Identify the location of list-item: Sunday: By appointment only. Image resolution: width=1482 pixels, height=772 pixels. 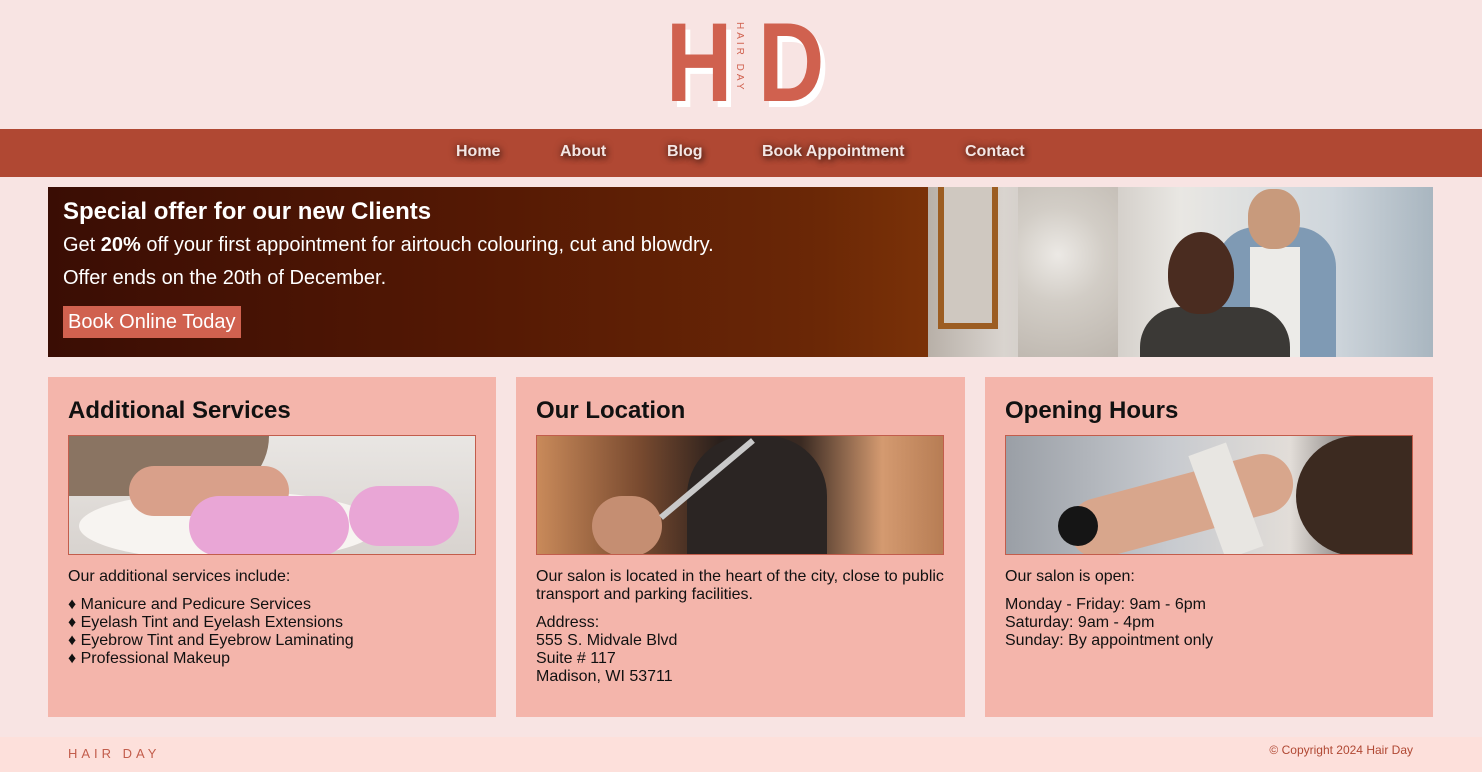
(1109, 640).